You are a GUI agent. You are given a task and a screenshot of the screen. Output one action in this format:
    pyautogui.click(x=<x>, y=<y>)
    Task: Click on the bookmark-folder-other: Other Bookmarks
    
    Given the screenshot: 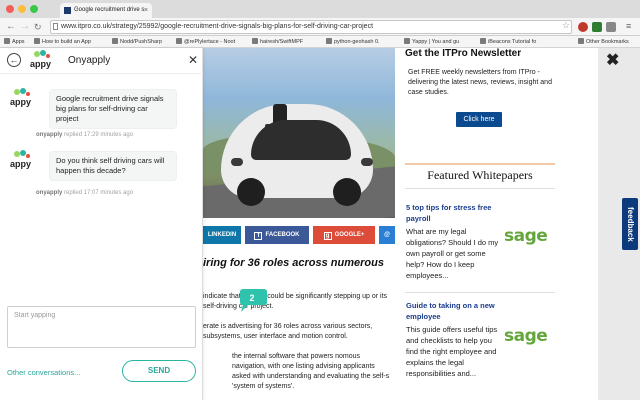 What is the action you would take?
    pyautogui.click(x=603, y=41)
    